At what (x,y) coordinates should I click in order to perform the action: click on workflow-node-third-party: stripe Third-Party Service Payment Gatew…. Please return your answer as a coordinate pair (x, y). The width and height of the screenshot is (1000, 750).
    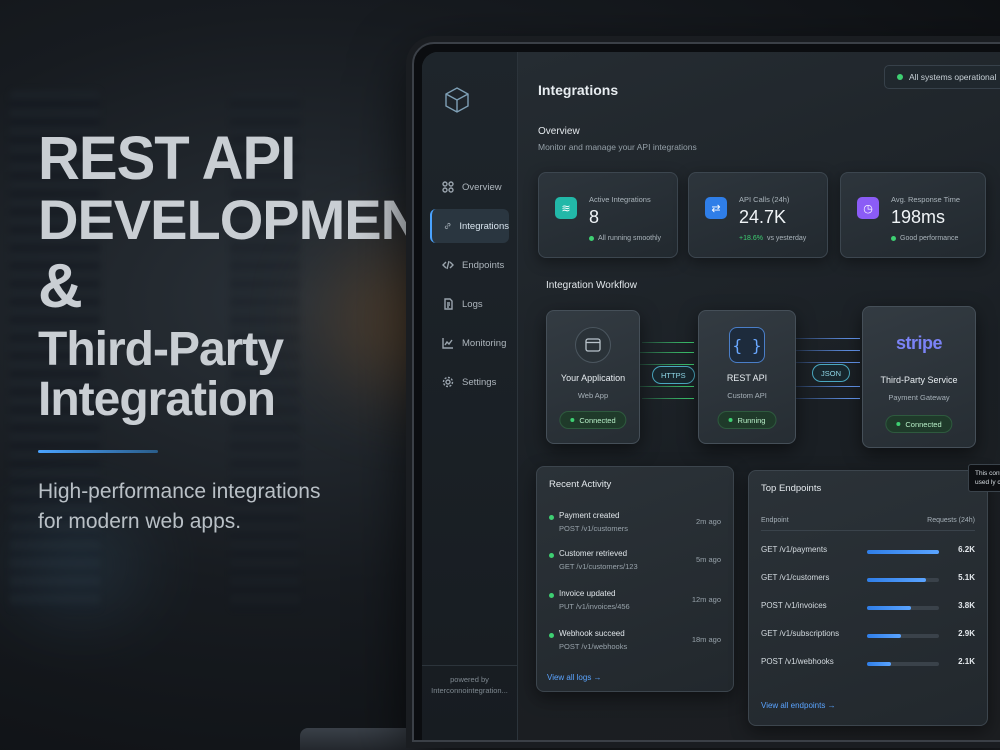
    Looking at the image, I should click on (919, 377).